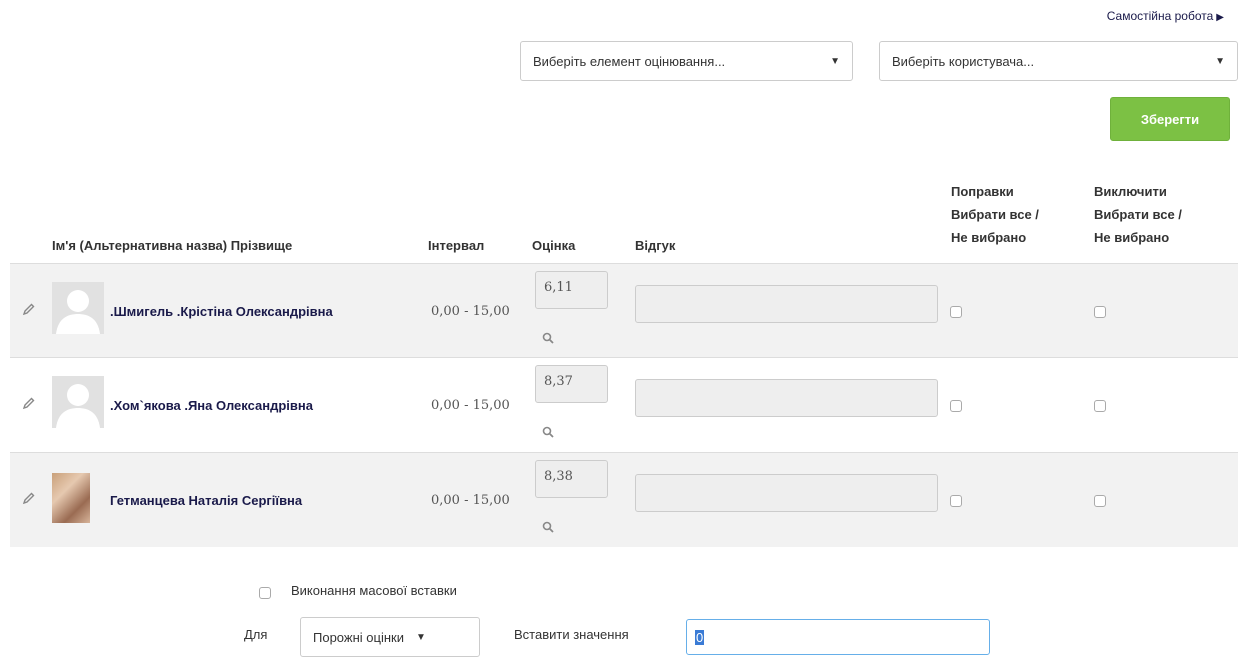 This screenshot has width=1238, height=658. What do you see at coordinates (256, 634) in the screenshot?
I see `for-label: Для` at bounding box center [256, 634].